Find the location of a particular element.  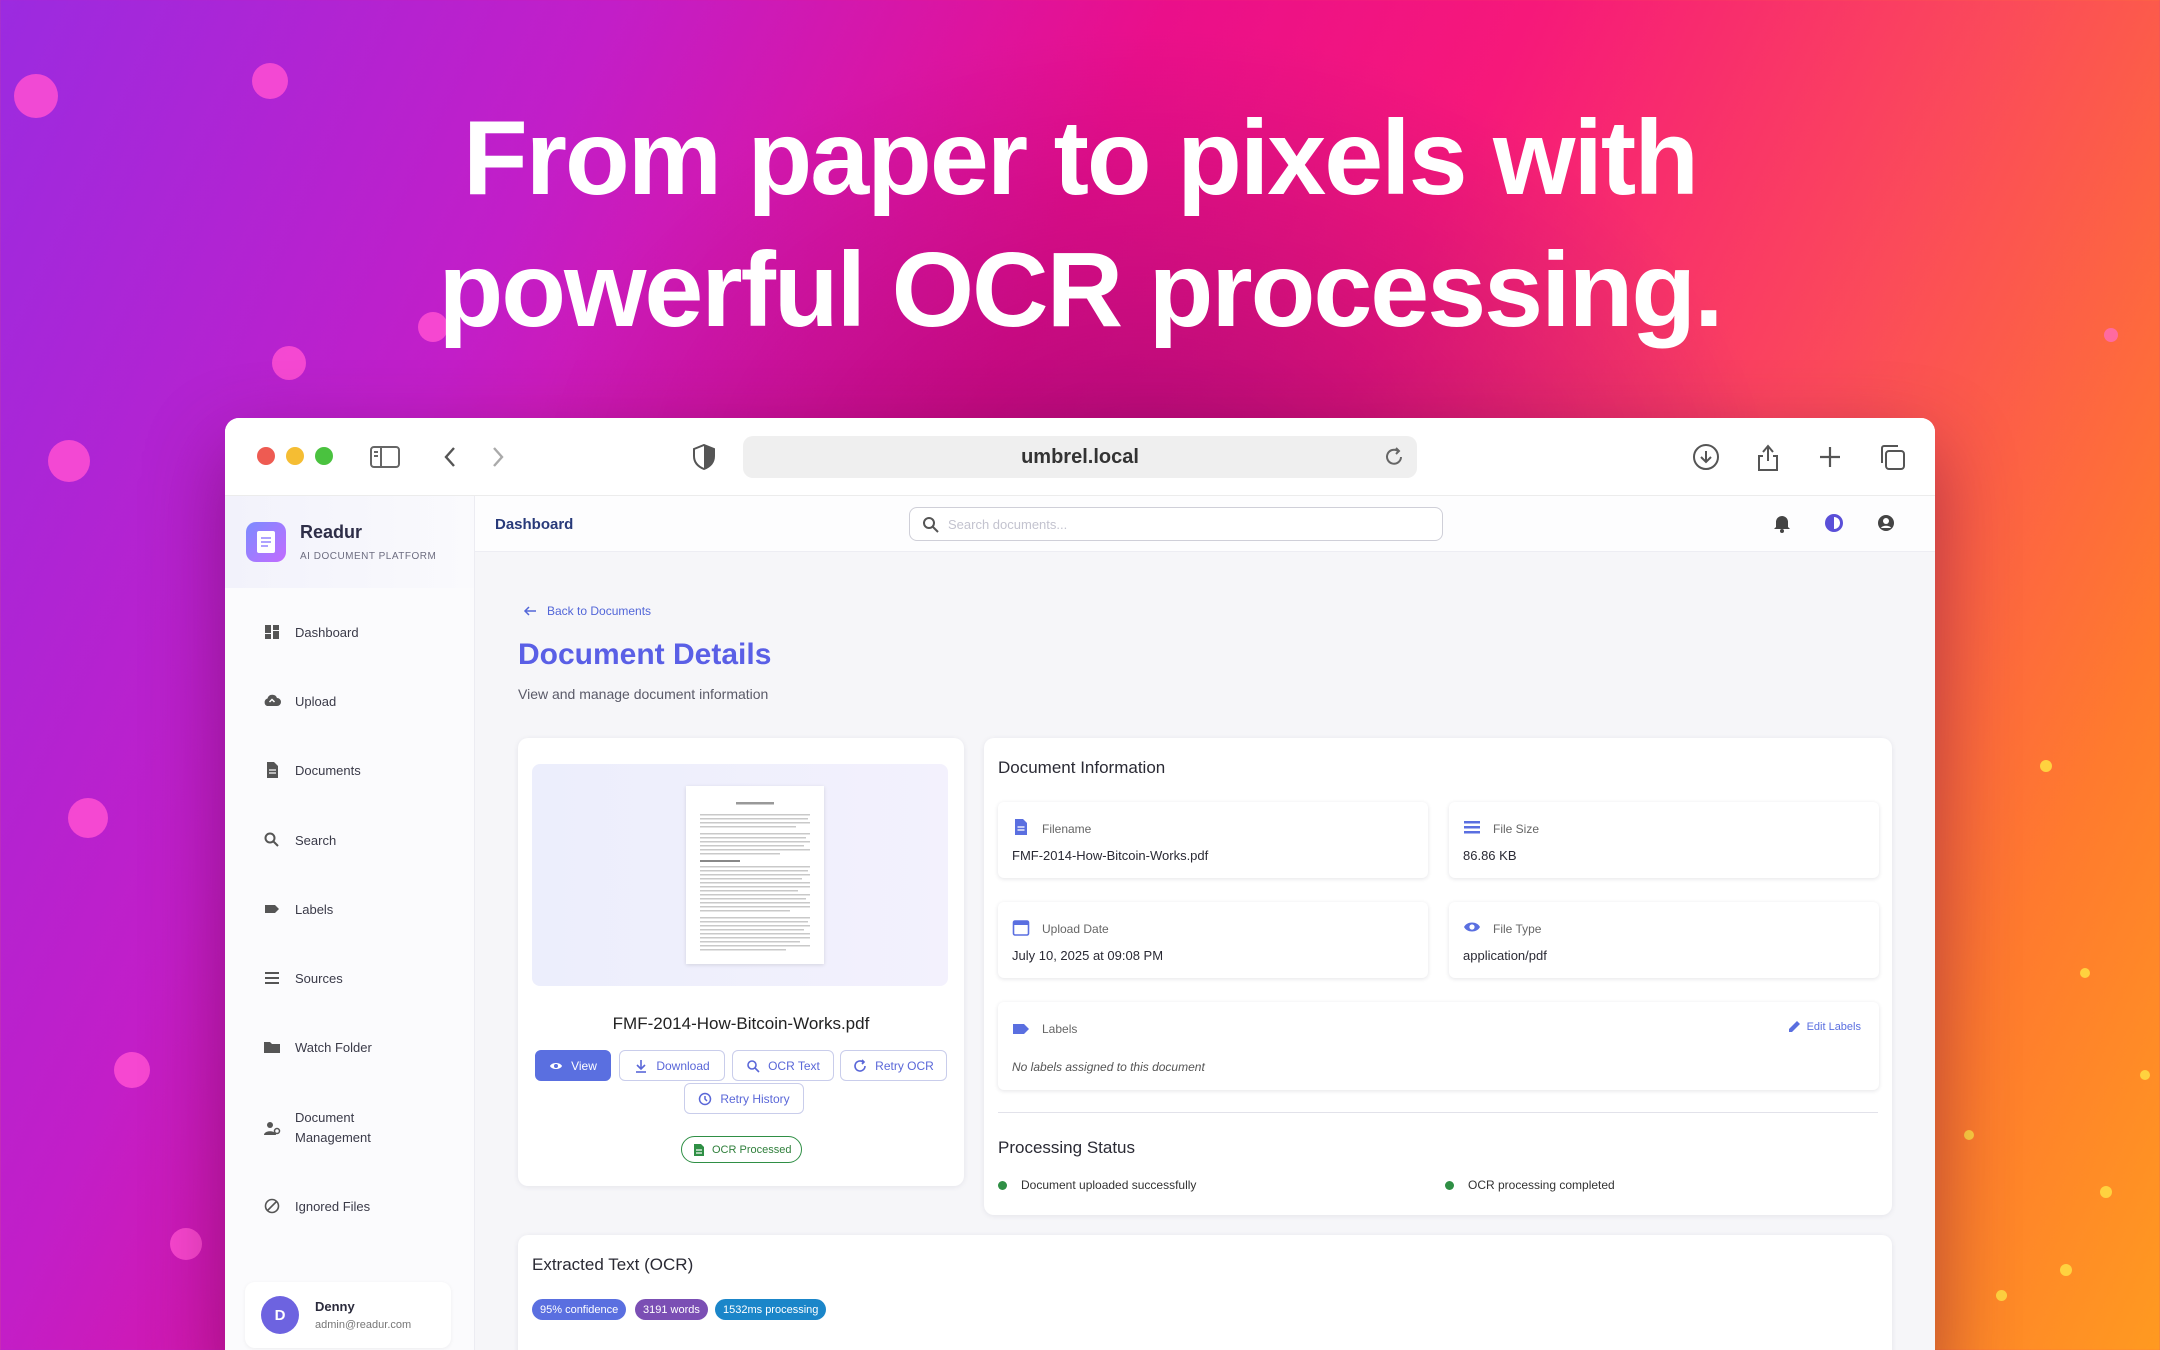

retry-ocr-button: Retry OCR is located at coordinates (893, 1065).